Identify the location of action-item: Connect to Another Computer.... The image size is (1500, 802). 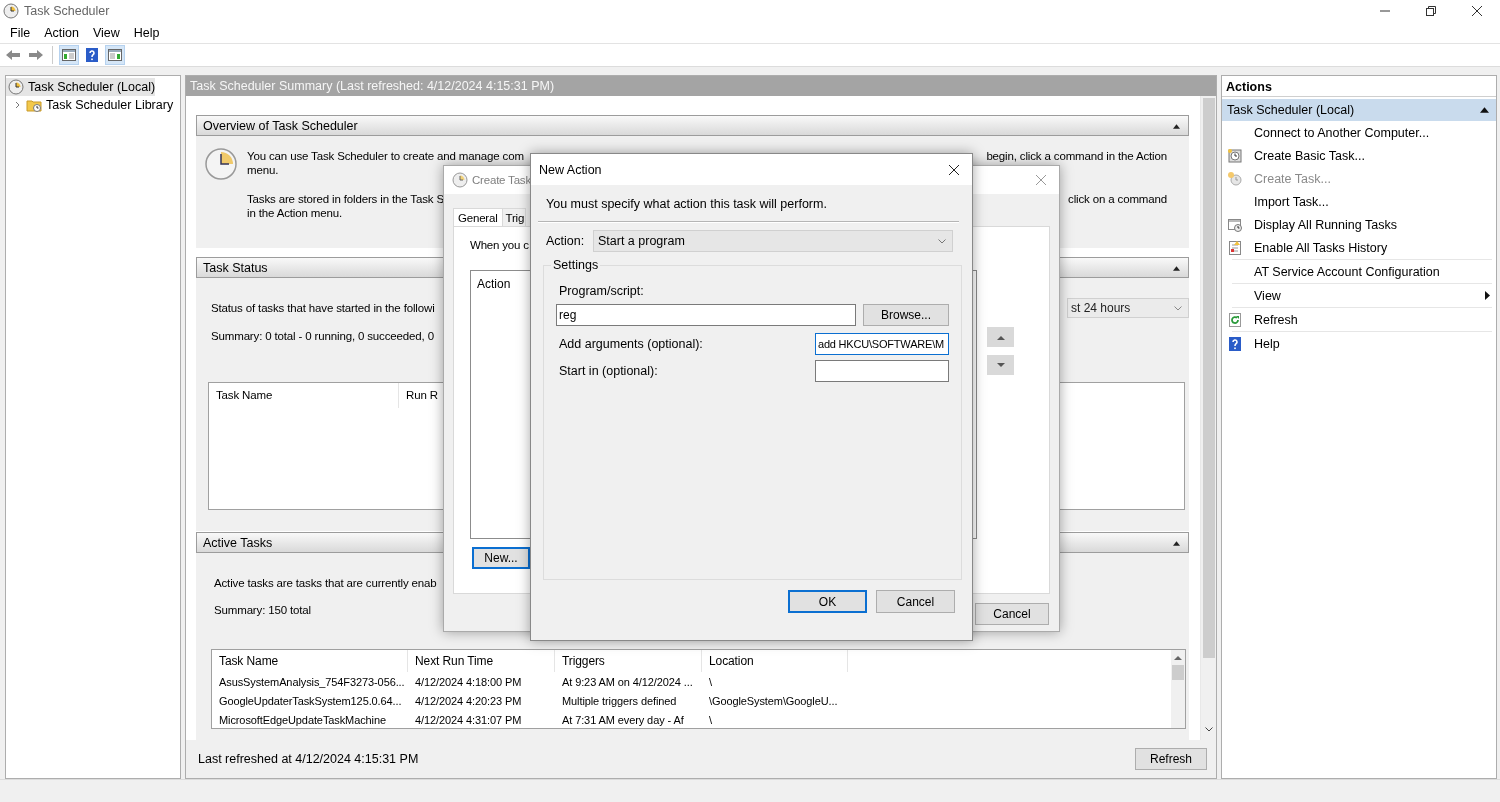
(1359, 132).